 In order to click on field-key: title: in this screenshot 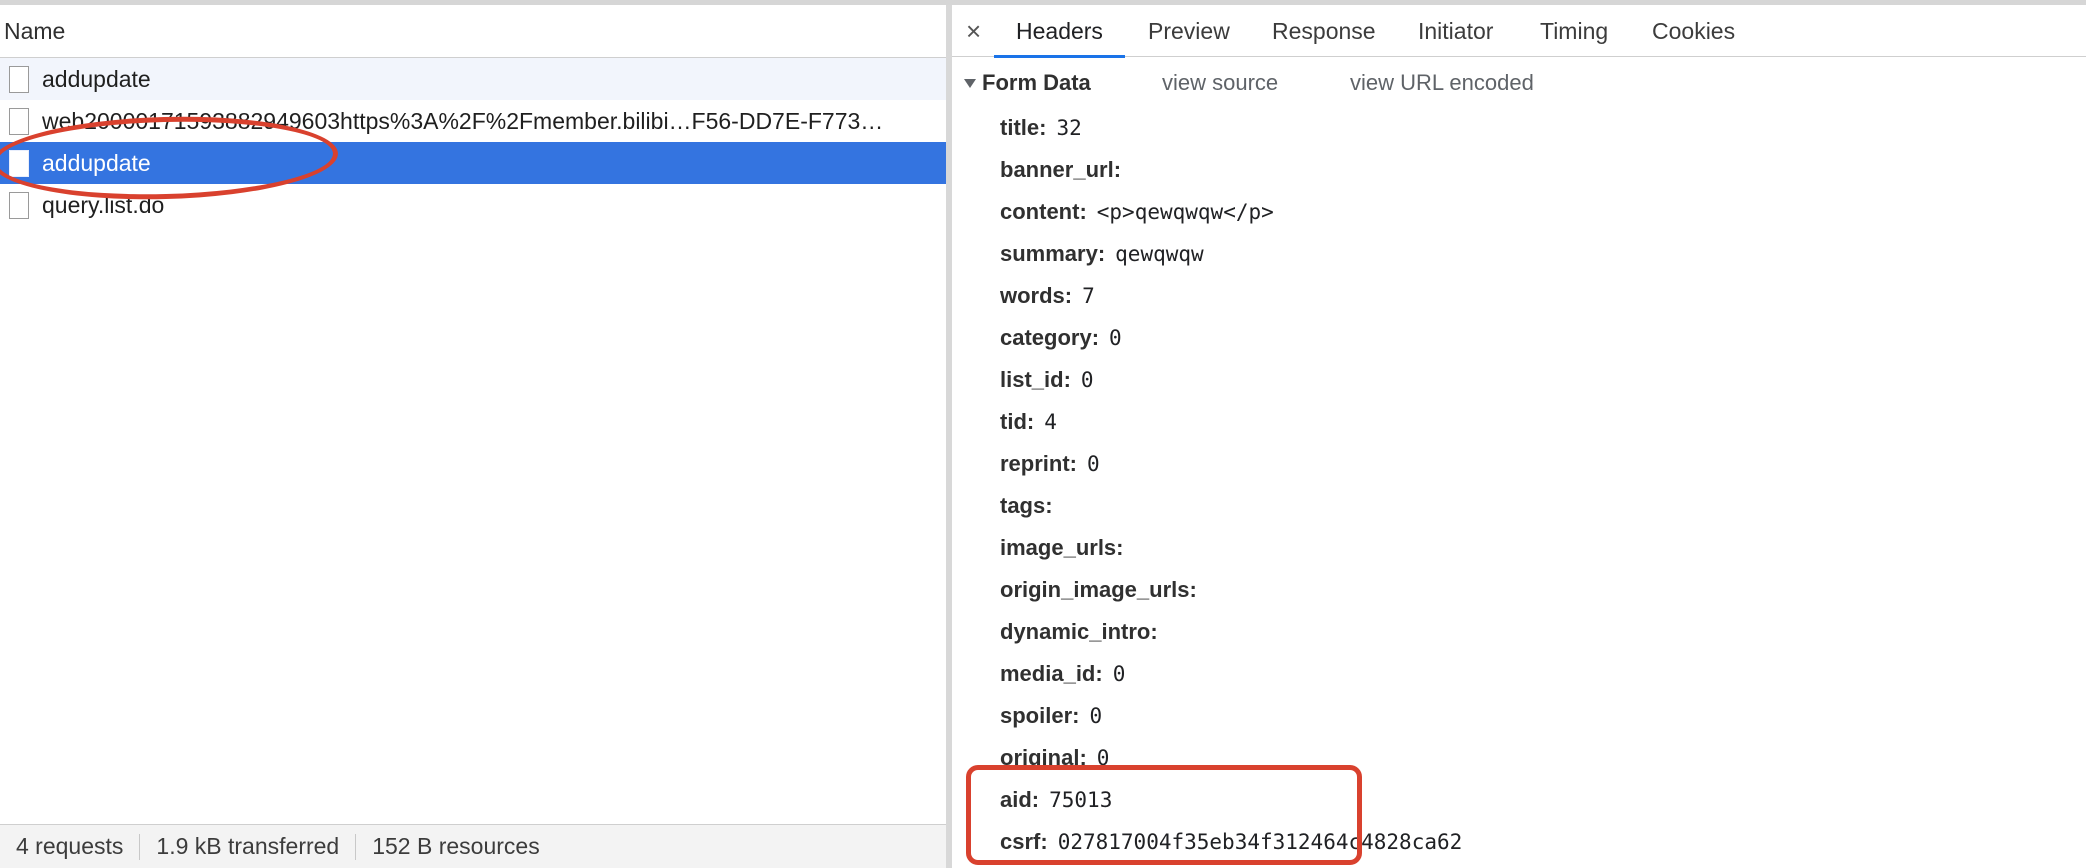, I will do `click(1023, 127)`.